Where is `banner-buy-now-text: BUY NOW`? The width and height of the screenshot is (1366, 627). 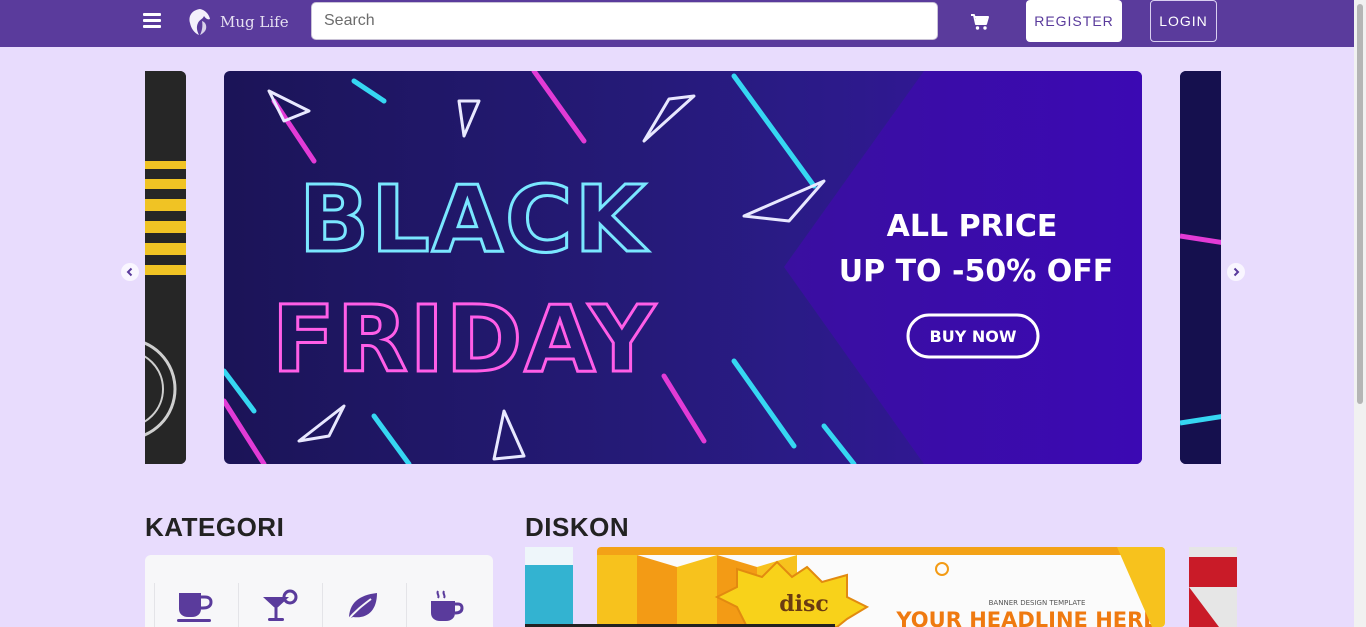 banner-buy-now-text: BUY NOW is located at coordinates (973, 336).